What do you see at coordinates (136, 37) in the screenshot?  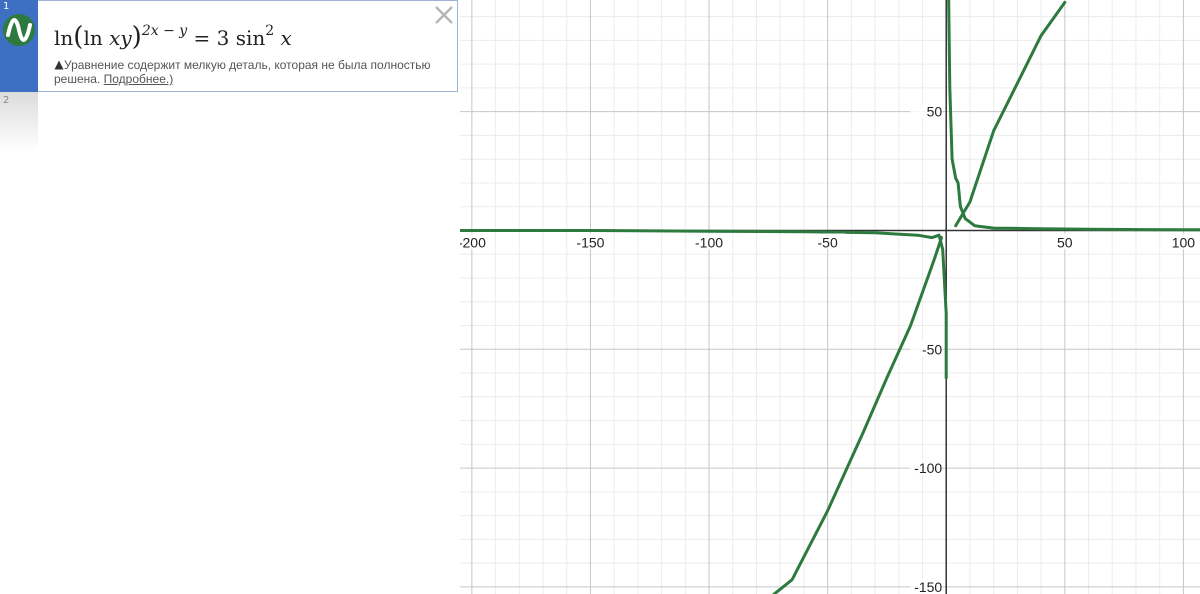 I see `close-paren: )` at bounding box center [136, 37].